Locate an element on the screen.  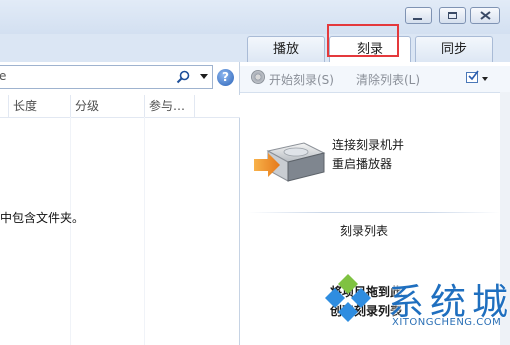
checkbox-options-icon is located at coordinates (472, 76).